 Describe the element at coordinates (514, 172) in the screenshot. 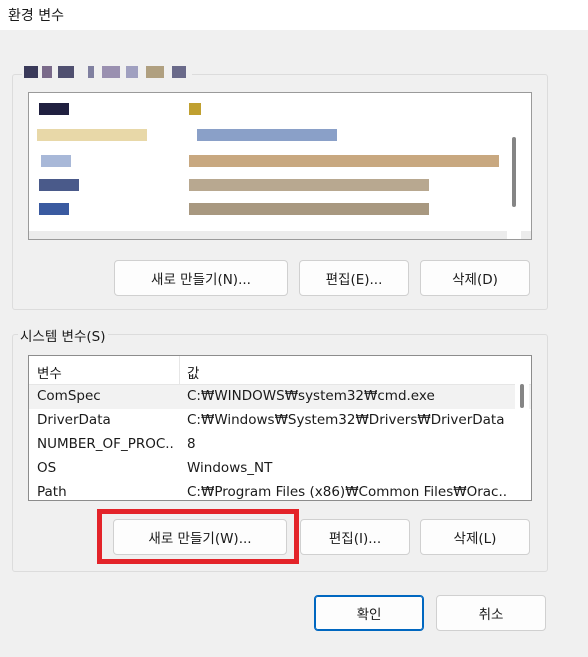

I see `user-list-scroll-thumb` at that location.